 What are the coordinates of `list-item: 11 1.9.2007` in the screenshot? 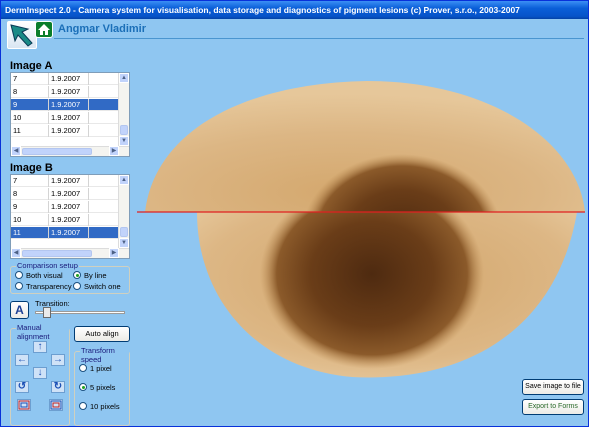 It's located at (65, 131).